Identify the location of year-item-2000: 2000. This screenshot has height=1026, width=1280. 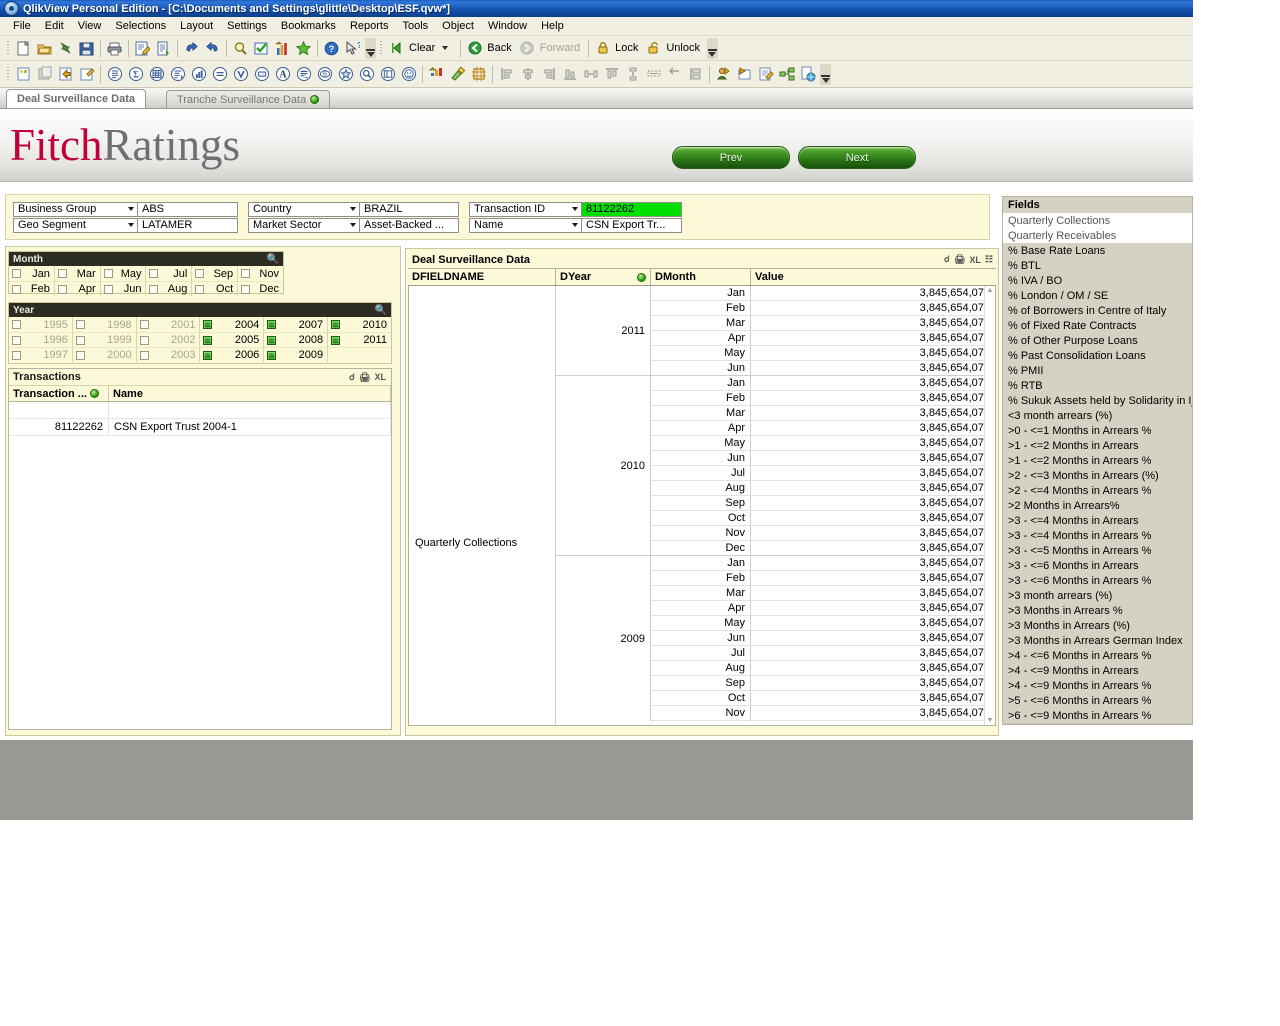
(104, 354).